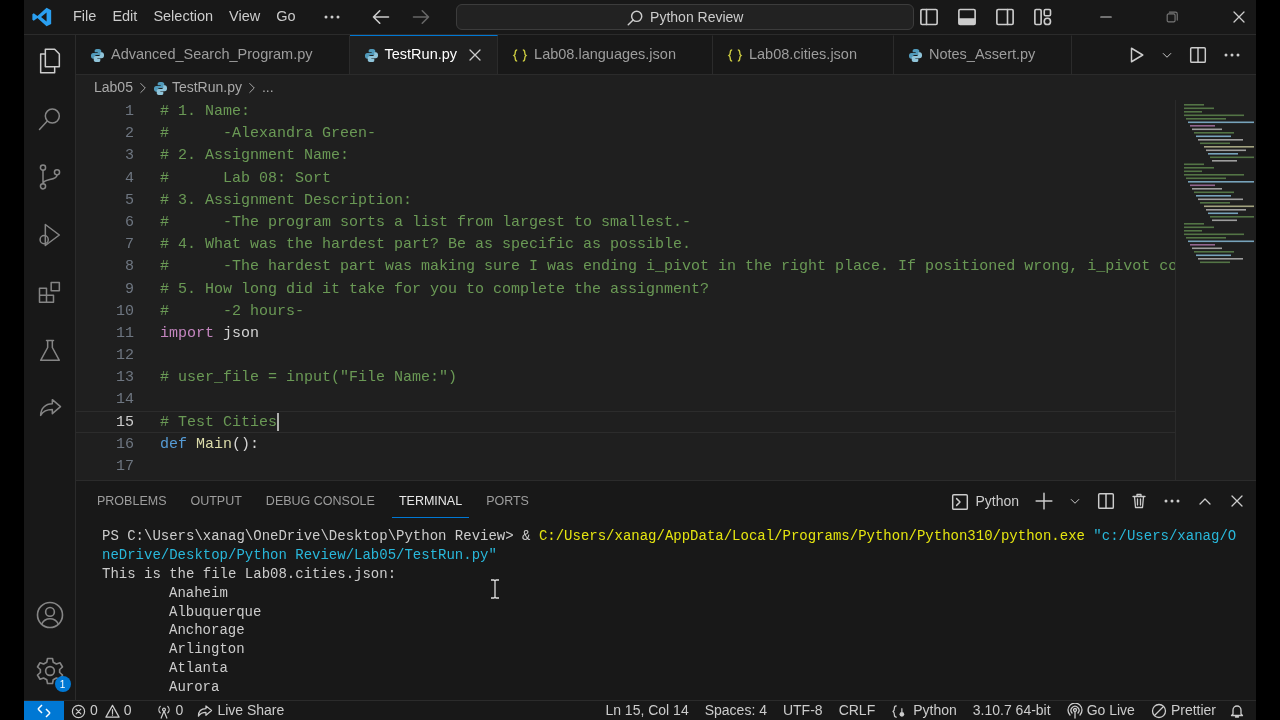 The width and height of the screenshot is (1280, 720). What do you see at coordinates (1100, 710) in the screenshot?
I see `status-item: Go Live` at bounding box center [1100, 710].